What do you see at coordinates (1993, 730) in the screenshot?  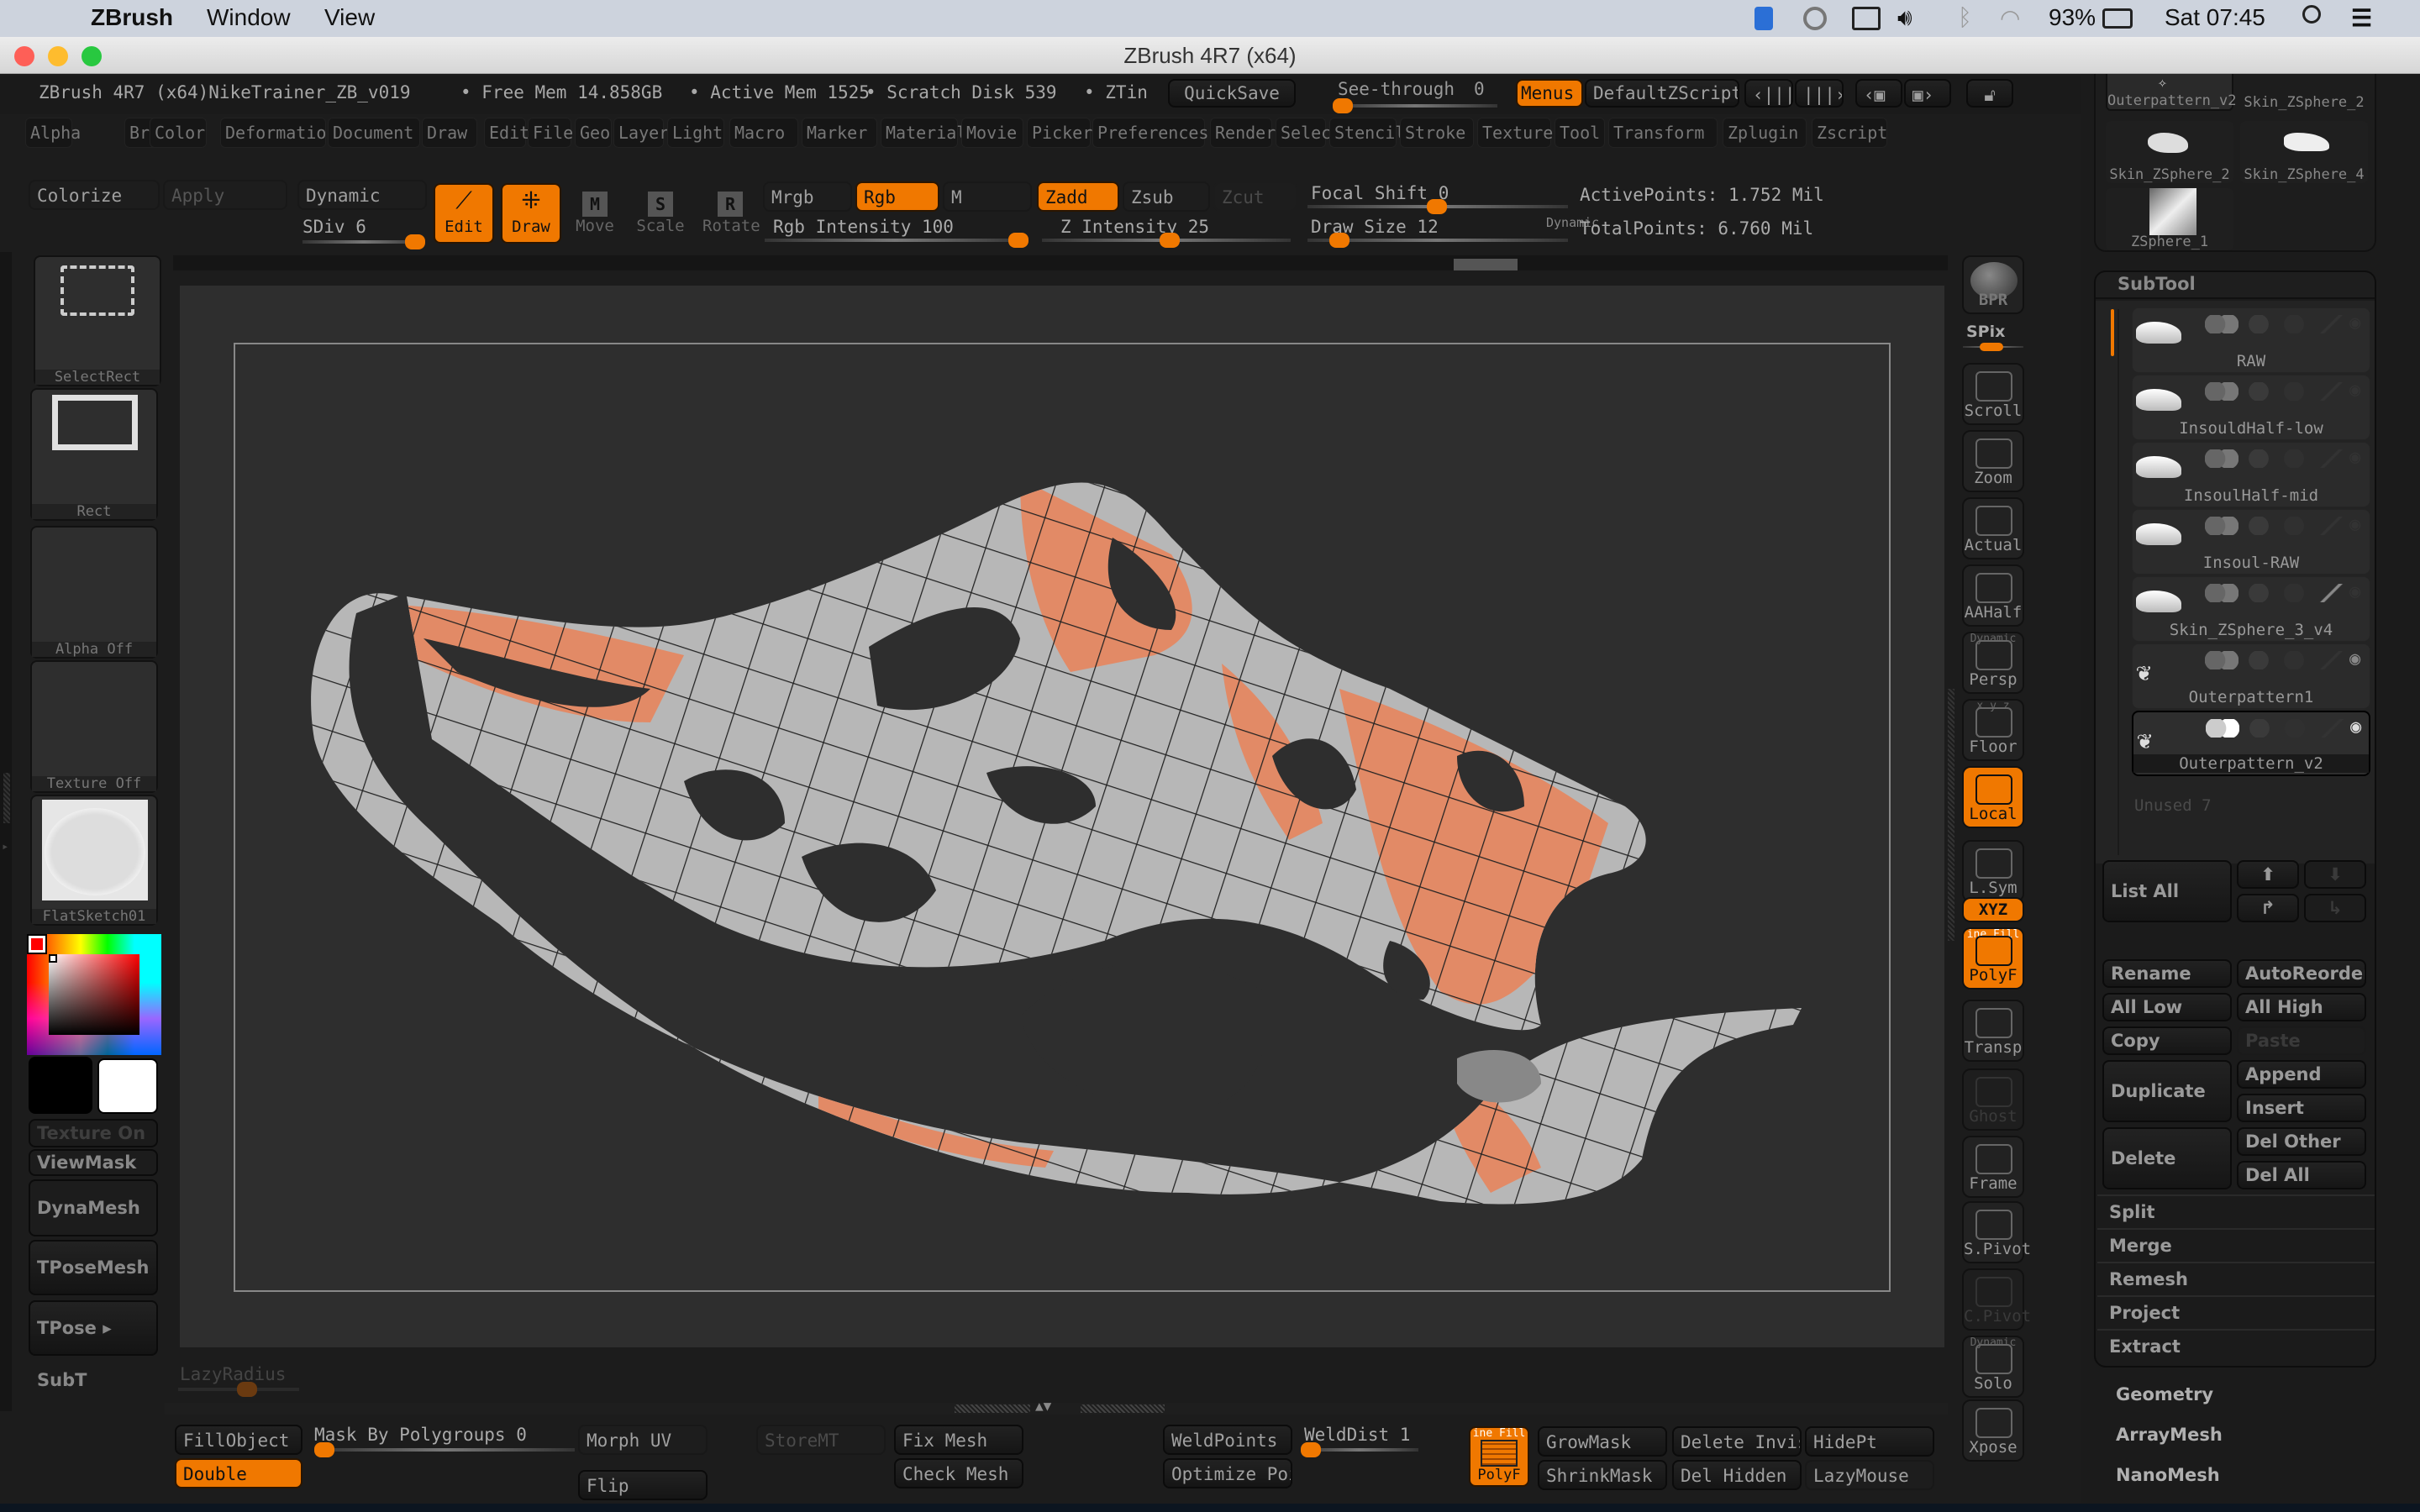 I see `floor-button: x y z Floor` at bounding box center [1993, 730].